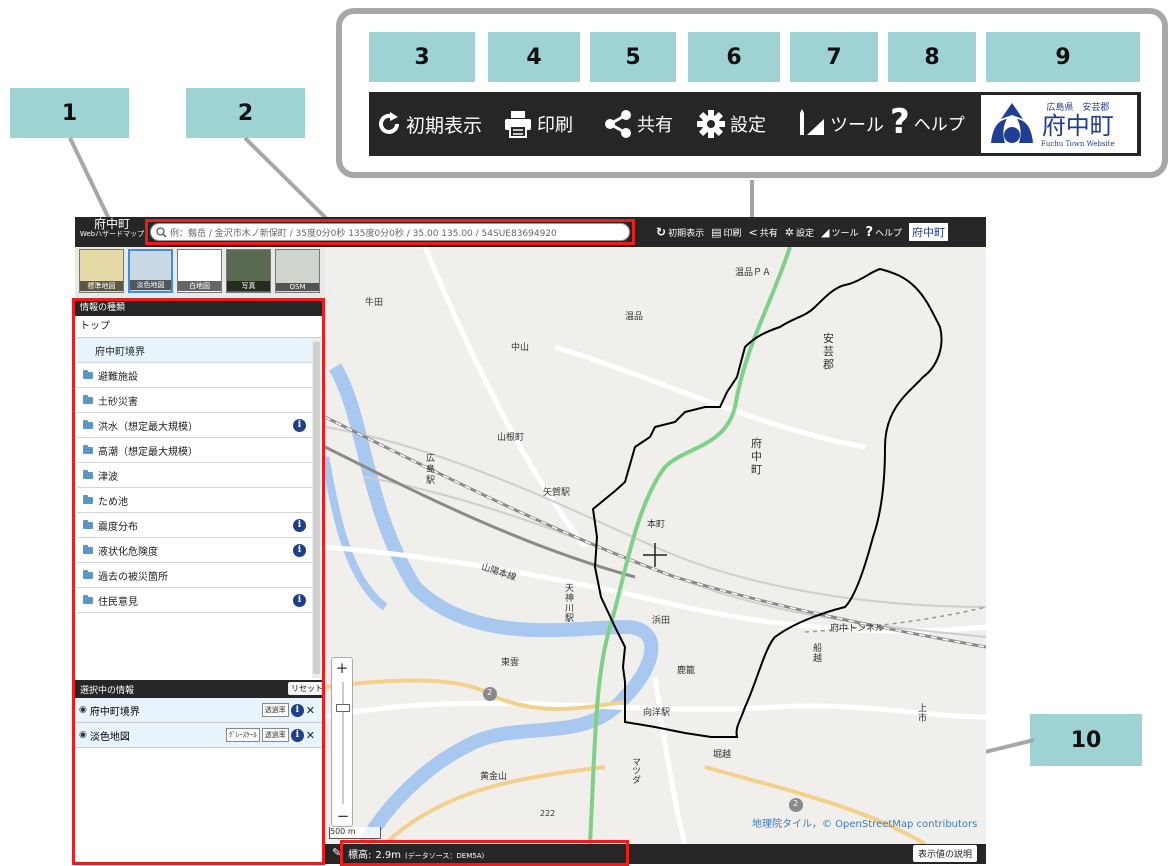 The height and width of the screenshot is (866, 1173). I want to click on elevation-highlight, so click(484, 853).